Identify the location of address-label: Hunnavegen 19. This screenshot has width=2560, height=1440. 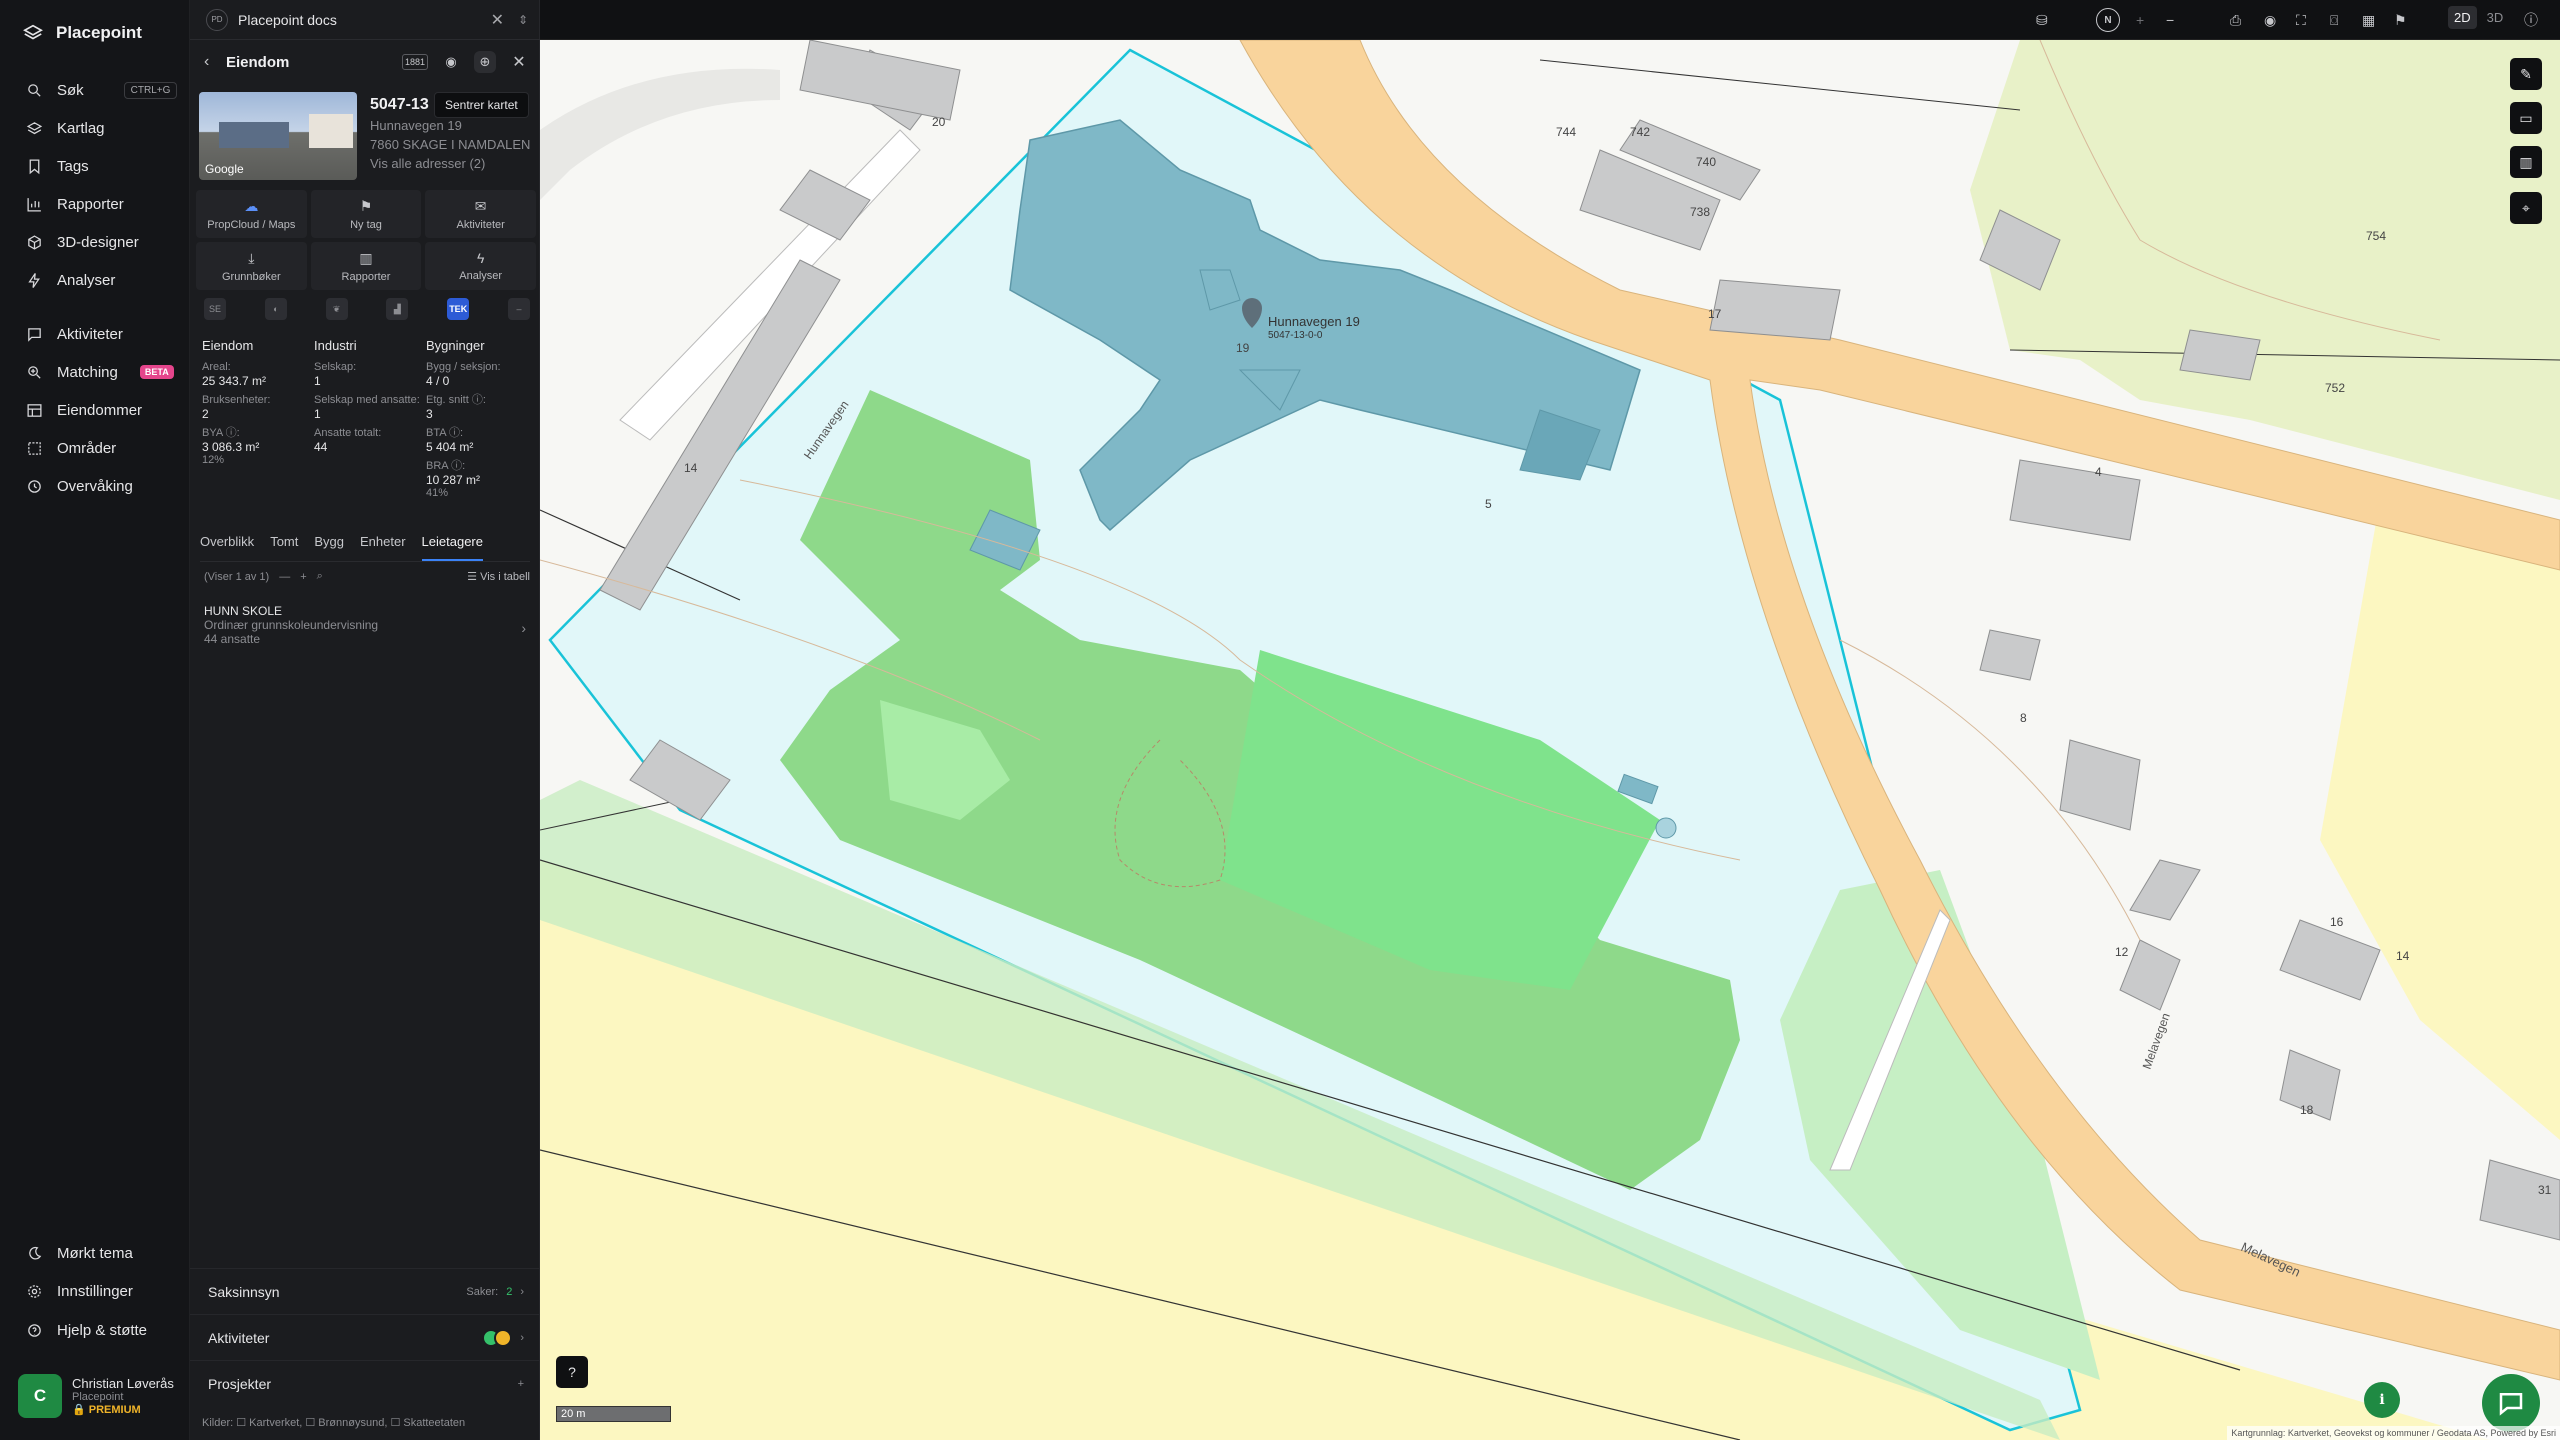
(1314, 321).